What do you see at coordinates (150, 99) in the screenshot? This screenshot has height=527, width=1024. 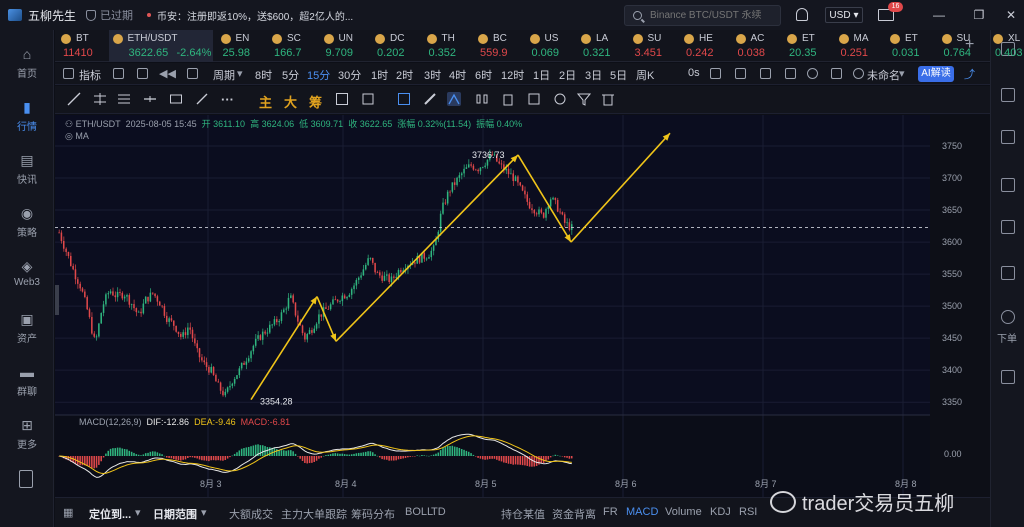 I see `hline-tool-icon` at bounding box center [150, 99].